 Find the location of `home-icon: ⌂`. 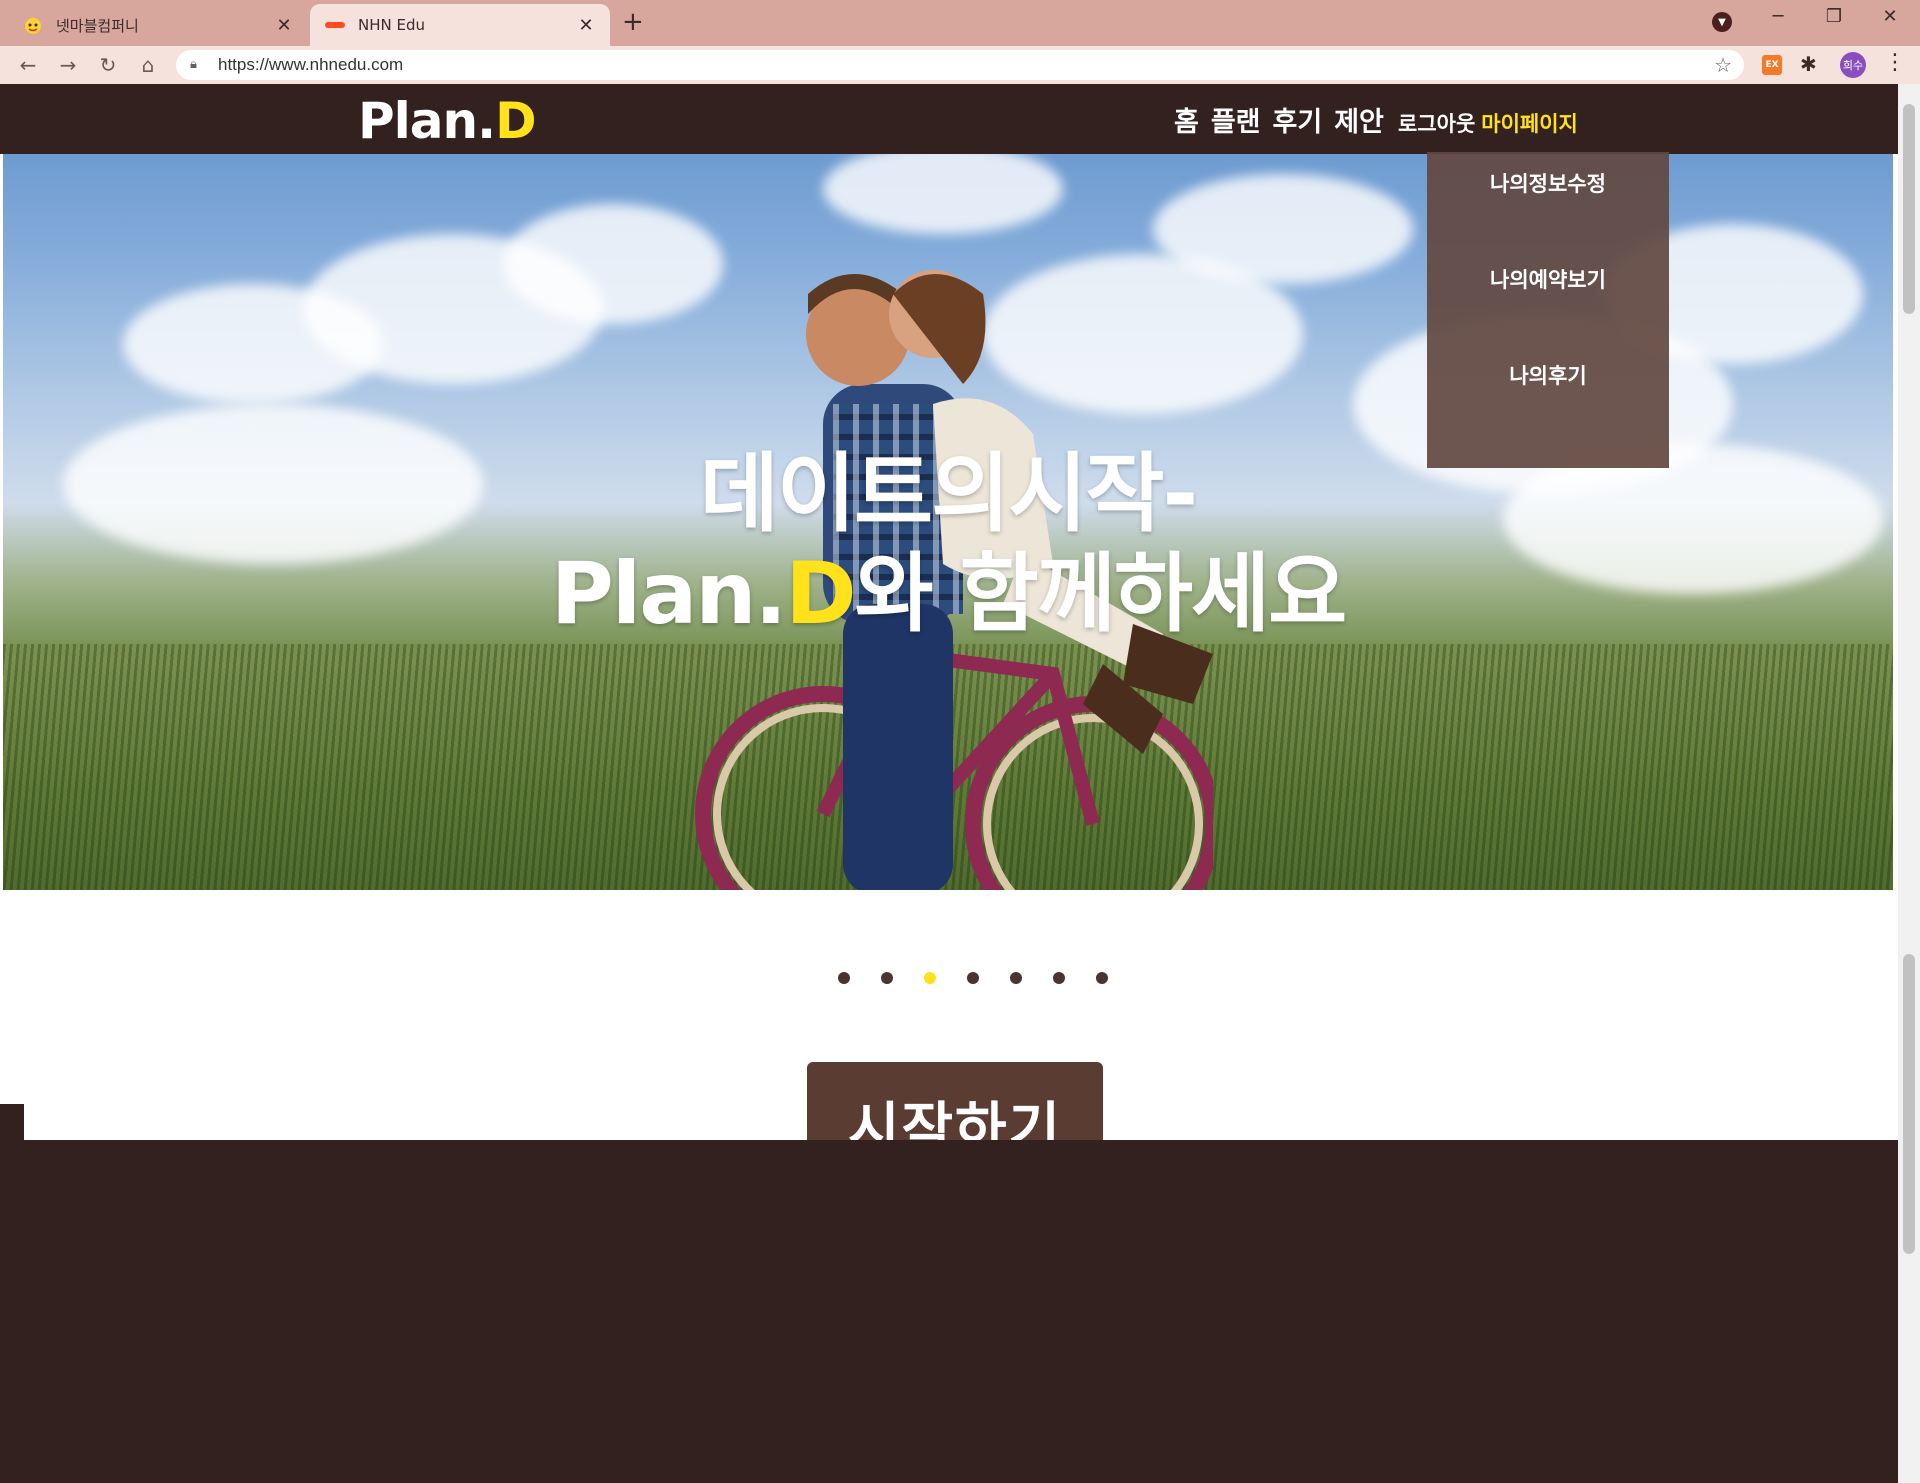

home-icon: ⌂ is located at coordinates (148, 65).